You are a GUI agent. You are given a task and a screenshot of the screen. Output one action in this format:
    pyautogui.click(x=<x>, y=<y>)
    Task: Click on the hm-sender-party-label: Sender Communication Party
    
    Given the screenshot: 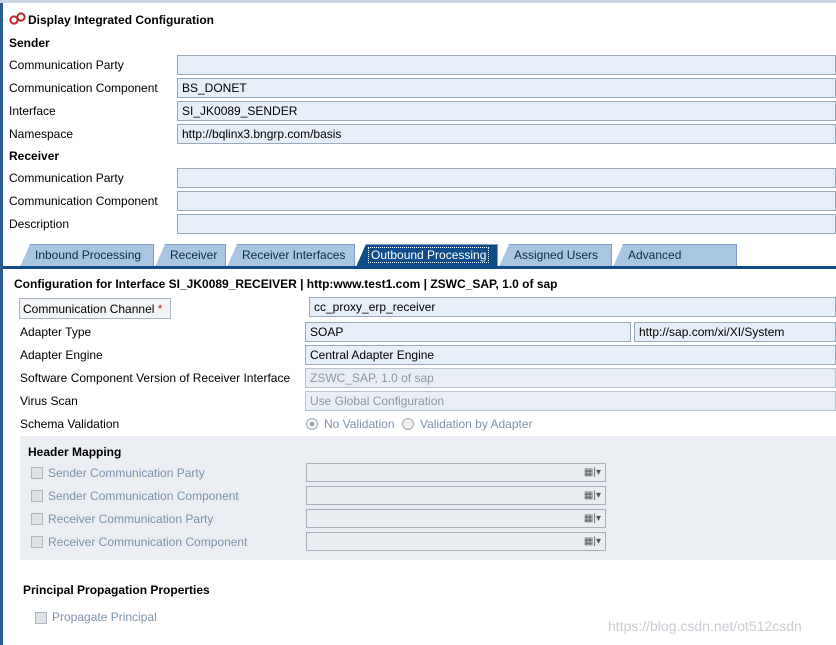 What is the action you would take?
    pyautogui.click(x=126, y=473)
    